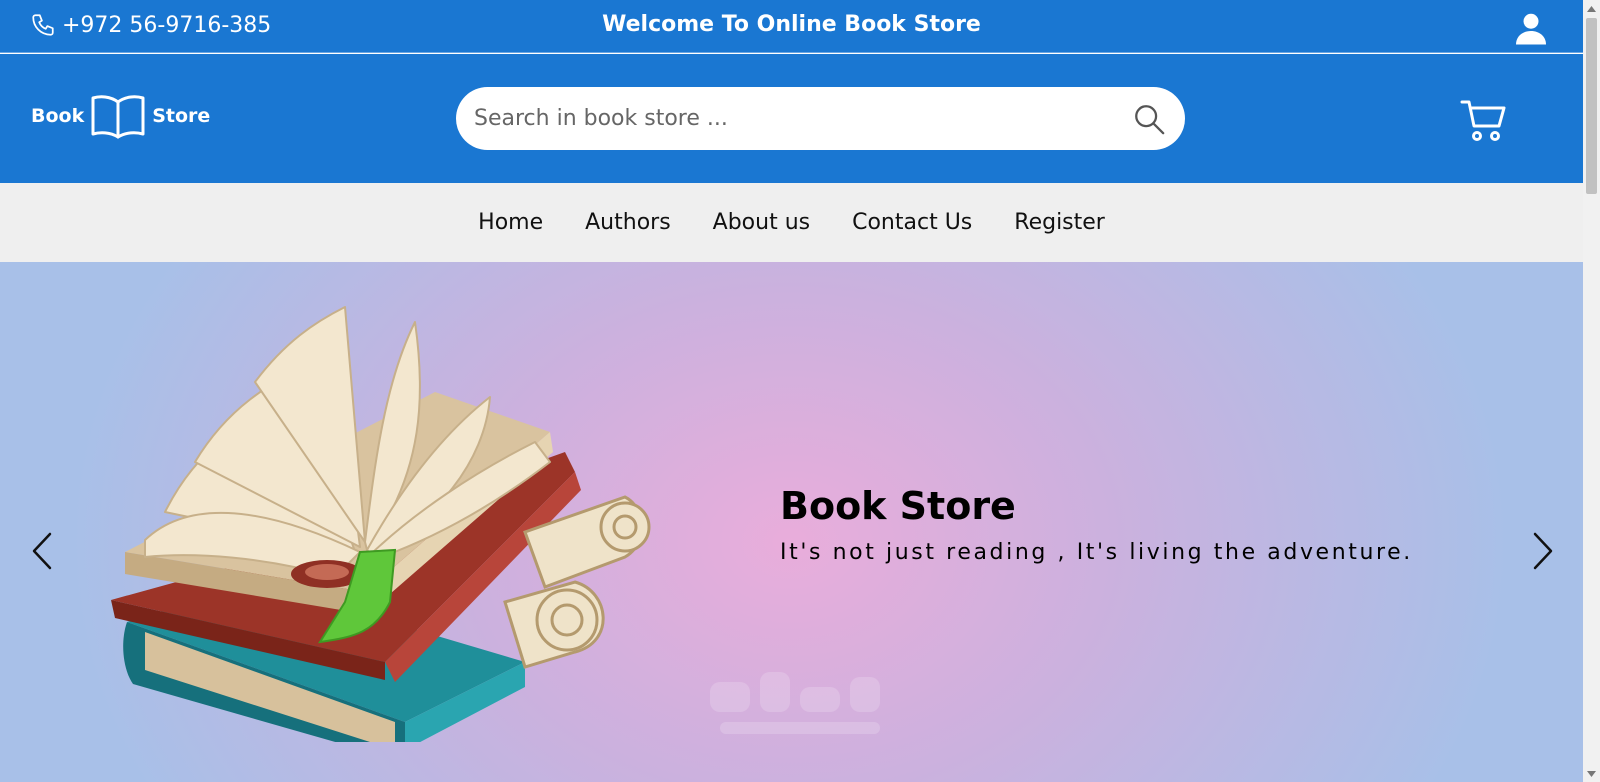 This screenshot has width=1600, height=782. Describe the element at coordinates (1542, 551) in the screenshot. I see `chevron-right-icon` at that location.